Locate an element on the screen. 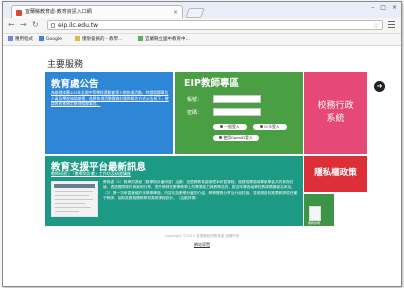 The image size is (404, 288). school-admin-label: 校務行政 系統 is located at coordinates (335, 112).